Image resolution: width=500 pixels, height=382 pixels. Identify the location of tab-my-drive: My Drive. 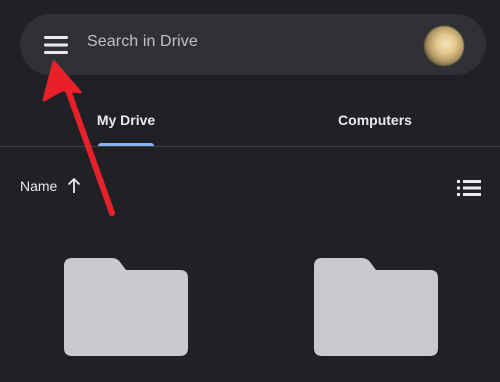
(126, 119).